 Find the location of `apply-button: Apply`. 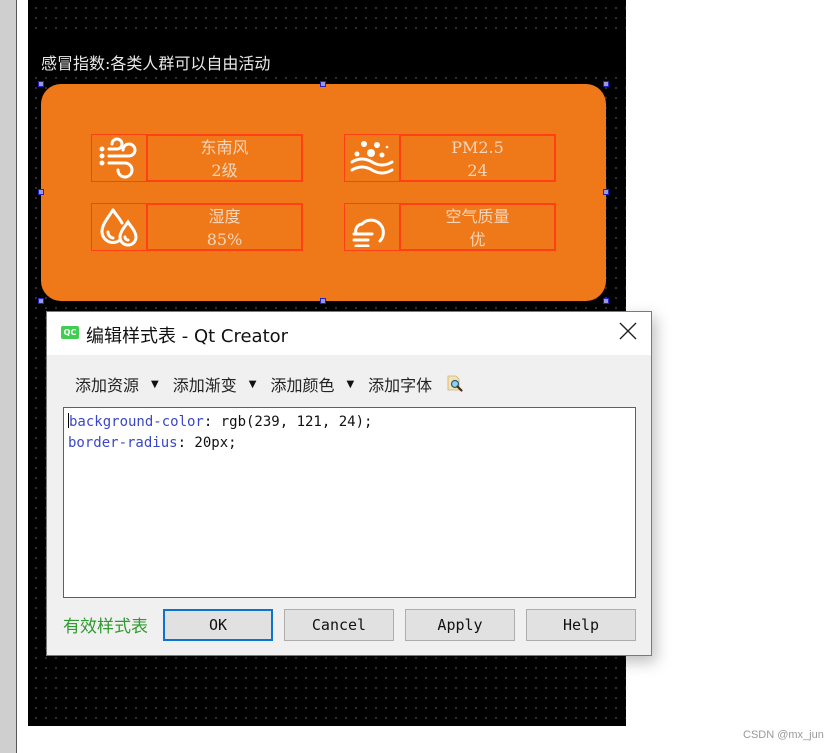

apply-button: Apply is located at coordinates (460, 625).